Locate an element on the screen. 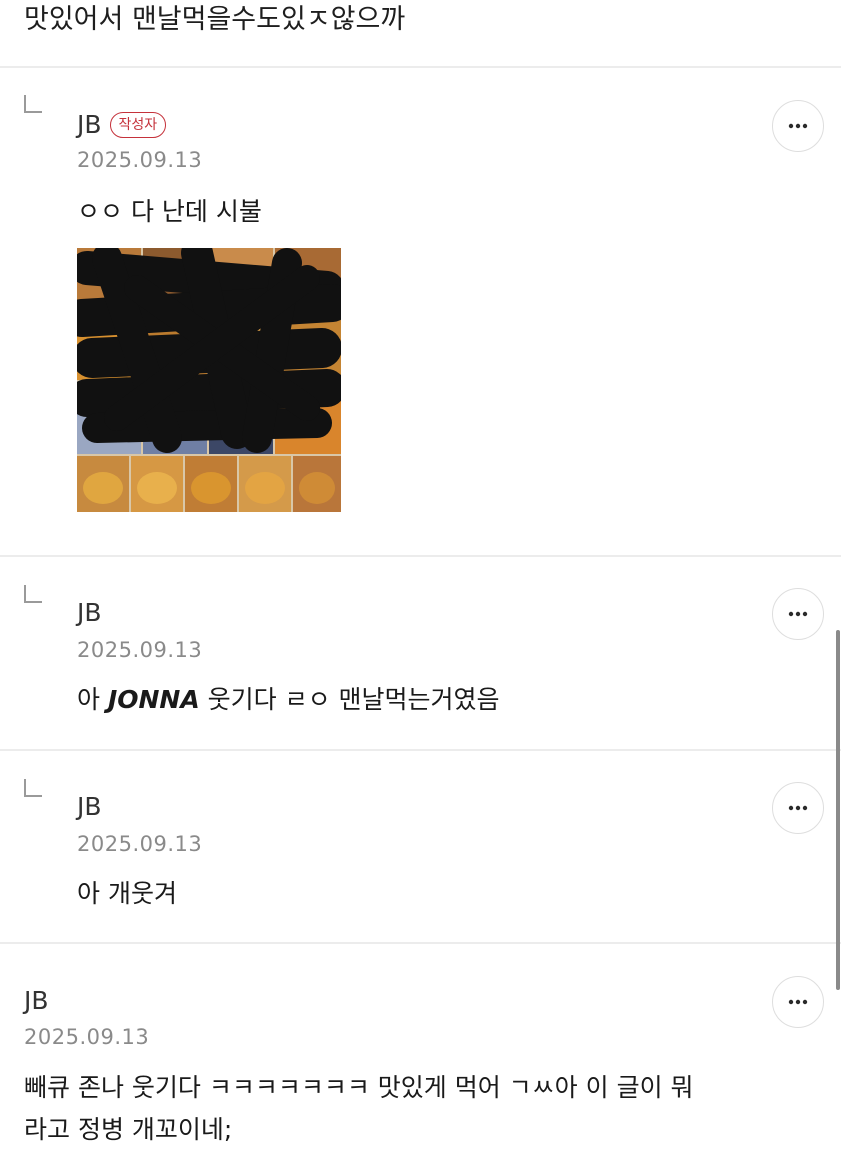 The height and width of the screenshot is (1152, 841). post-text-tail: 맛있어서 맨날먹을수도있ㅈ않으까 is located at coordinates (215, 19).